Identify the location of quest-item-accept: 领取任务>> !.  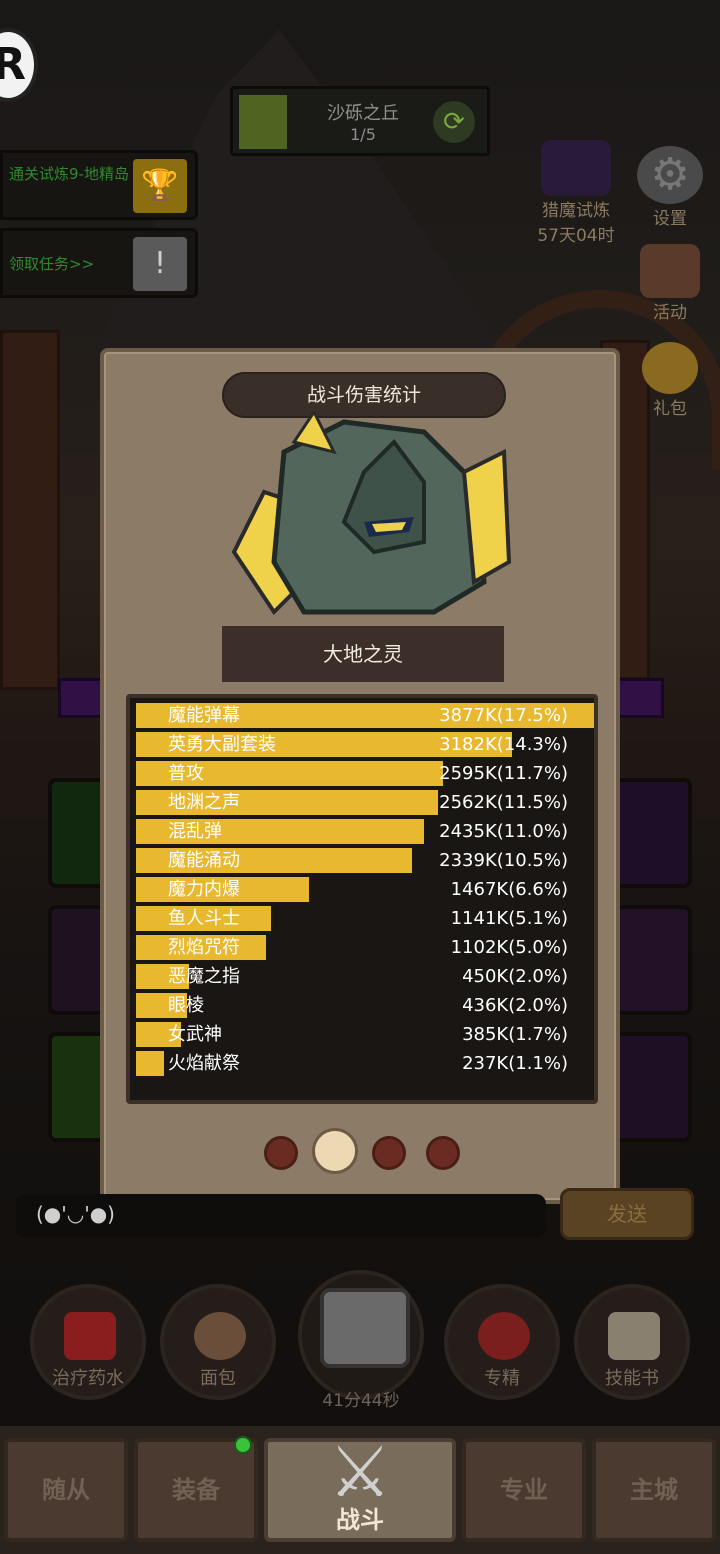
(99, 263).